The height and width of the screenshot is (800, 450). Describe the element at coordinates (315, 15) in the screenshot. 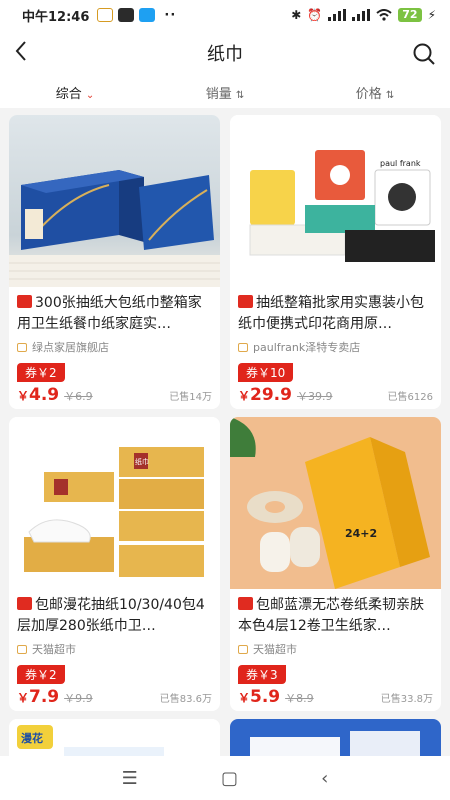

I see `alarm-icon: ⏰` at that location.